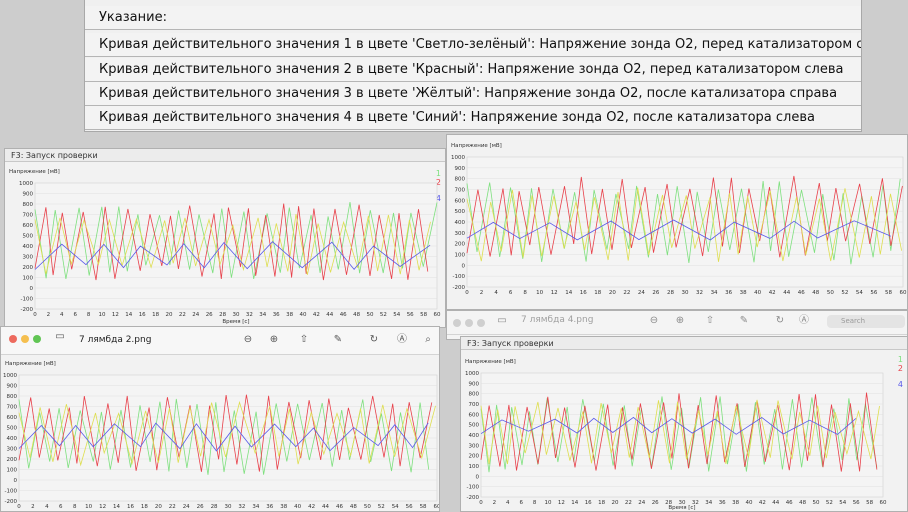 Image resolution: width=908 pixels, height=512 pixels. I want to click on x-tick-label: 58, so click(423, 507).